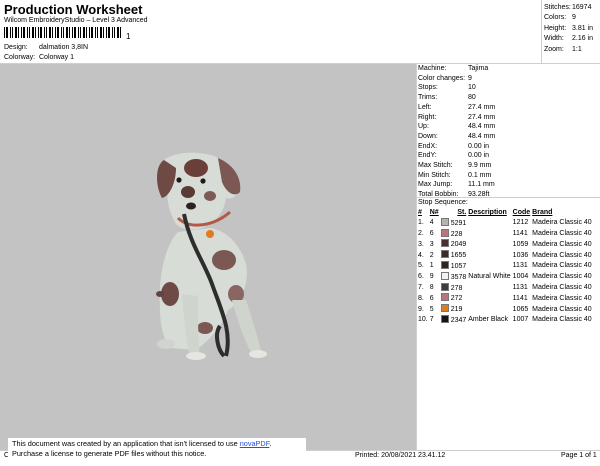 This screenshot has height=466, width=600. What do you see at coordinates (542, 212) in the screenshot?
I see `col-brand: Brand` at bounding box center [542, 212].